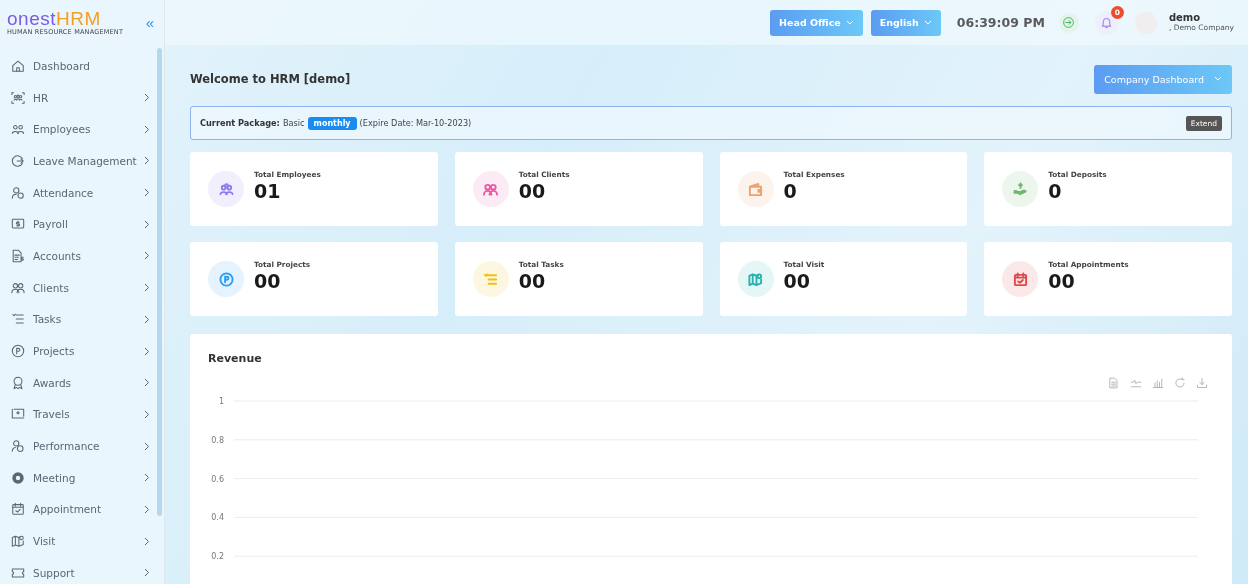 The height and width of the screenshot is (584, 1248). I want to click on sidebar-item: Dashboard, so click(82, 66).